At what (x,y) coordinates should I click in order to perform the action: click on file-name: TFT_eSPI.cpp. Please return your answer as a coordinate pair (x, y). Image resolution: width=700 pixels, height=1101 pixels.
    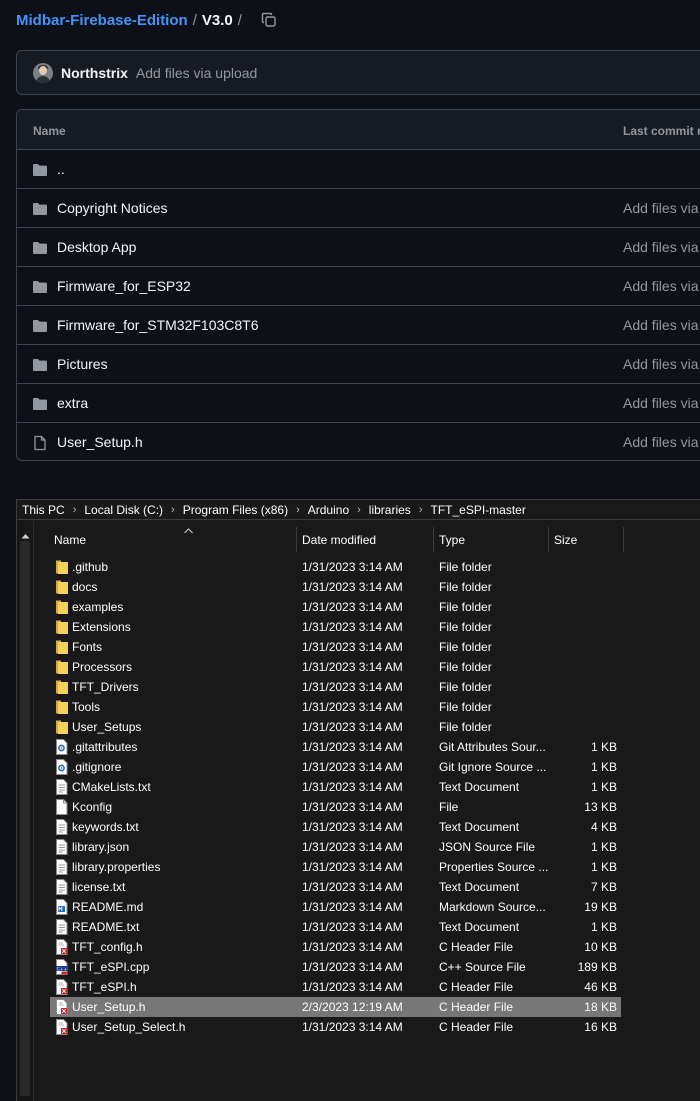
    Looking at the image, I should click on (111, 967).